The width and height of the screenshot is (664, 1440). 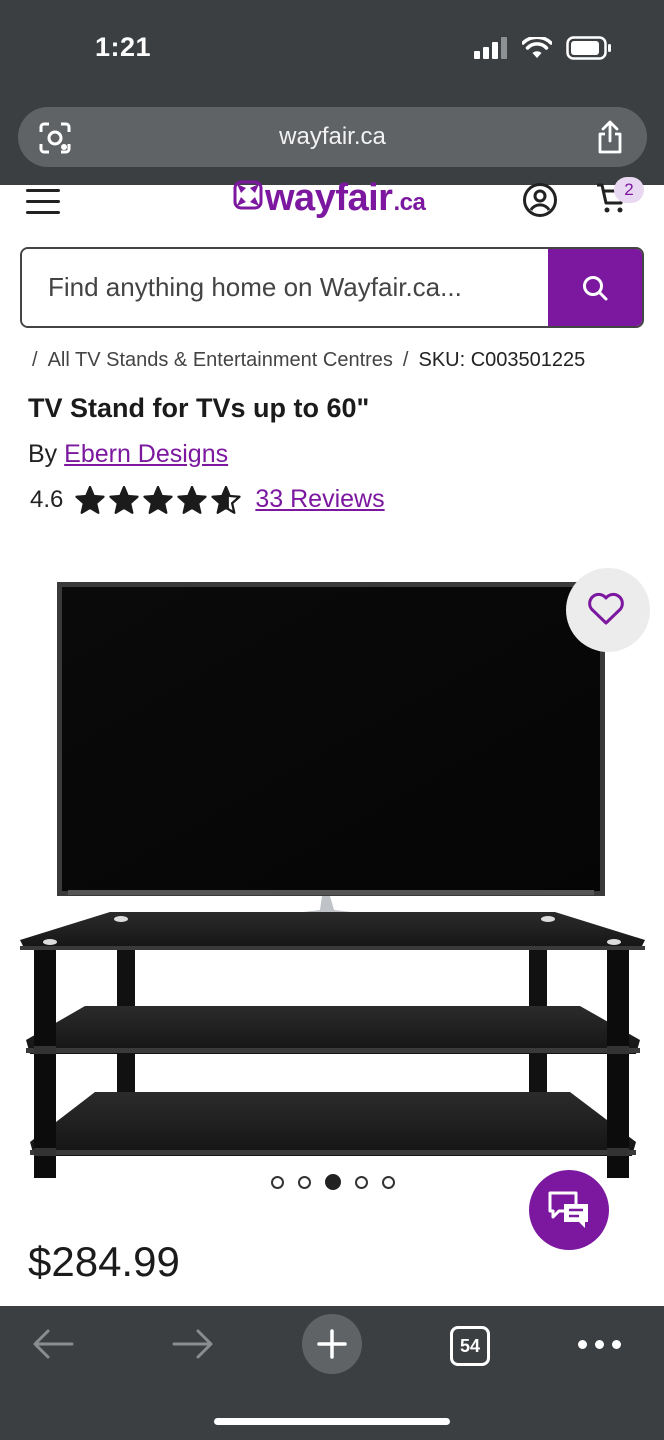 What do you see at coordinates (319, 499) in the screenshot?
I see `reviews-link: 33 Reviews` at bounding box center [319, 499].